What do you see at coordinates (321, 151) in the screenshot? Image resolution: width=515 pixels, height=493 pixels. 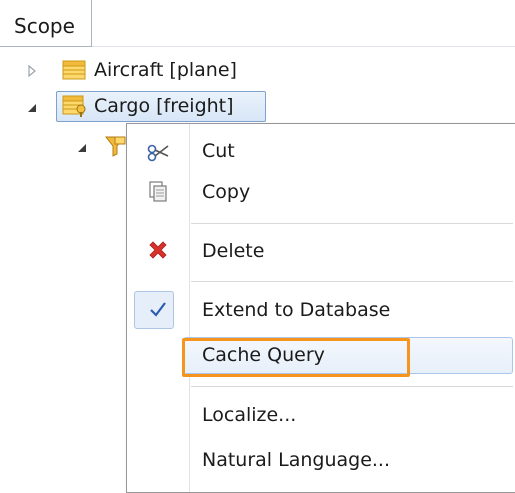 I see `menu-item-cut: Cut` at bounding box center [321, 151].